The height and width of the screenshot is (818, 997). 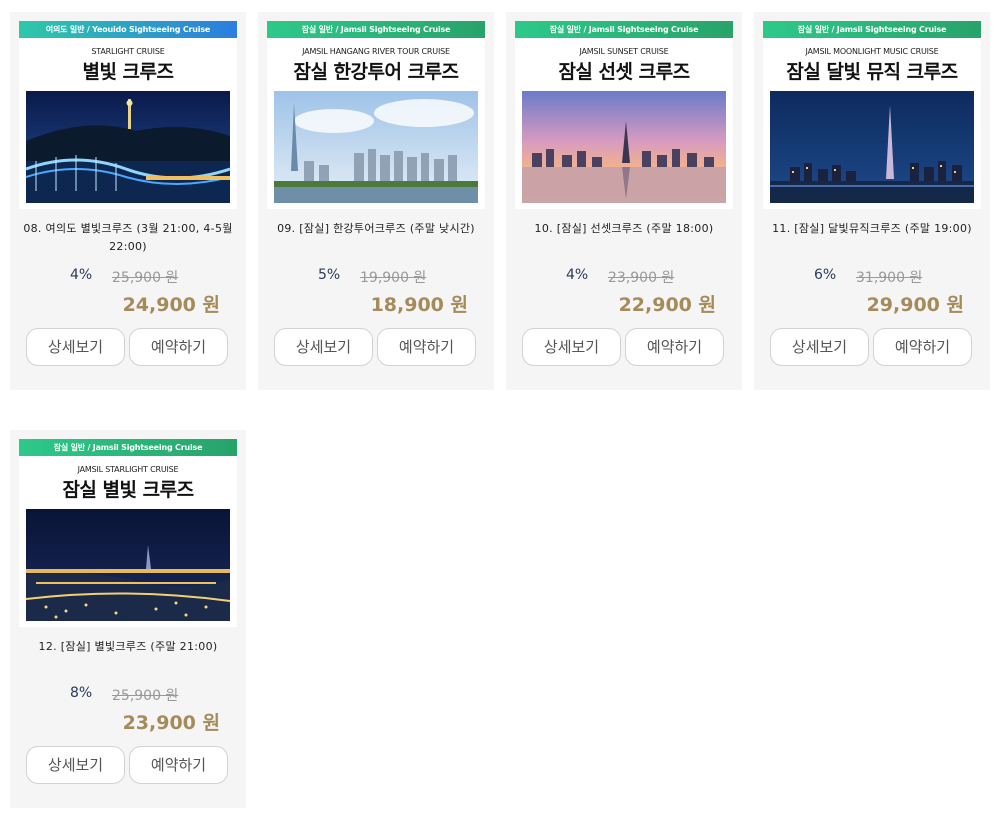 I want to click on korean-title: 별빛 크루즈, so click(x=128, y=72).